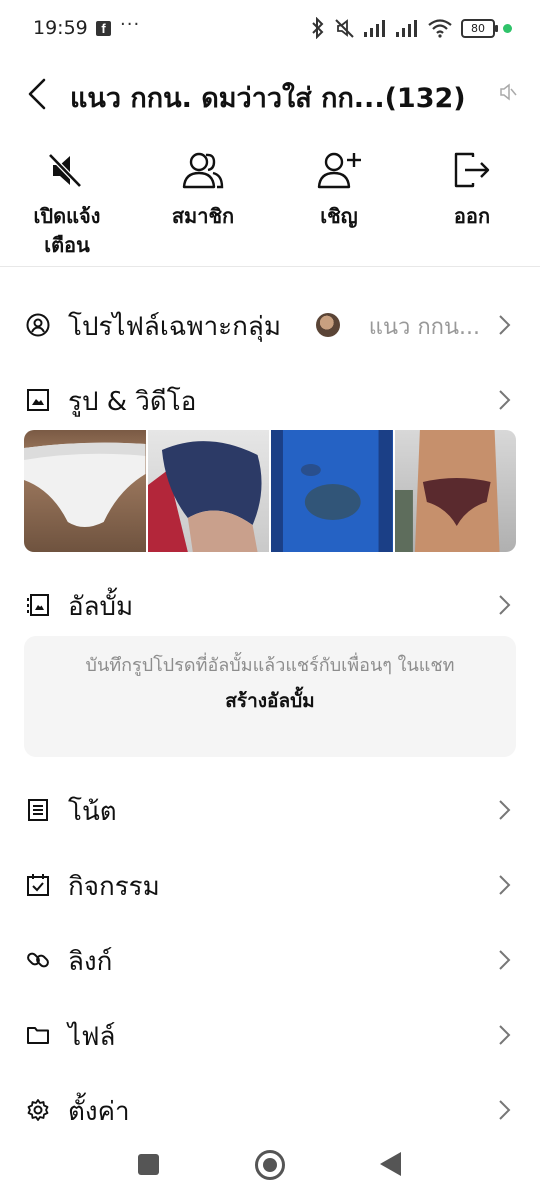 The width and height of the screenshot is (540, 1200). What do you see at coordinates (67, 200) in the screenshot?
I see `toggle-notifications-button: เปิดแจ้ง เตือน` at bounding box center [67, 200].